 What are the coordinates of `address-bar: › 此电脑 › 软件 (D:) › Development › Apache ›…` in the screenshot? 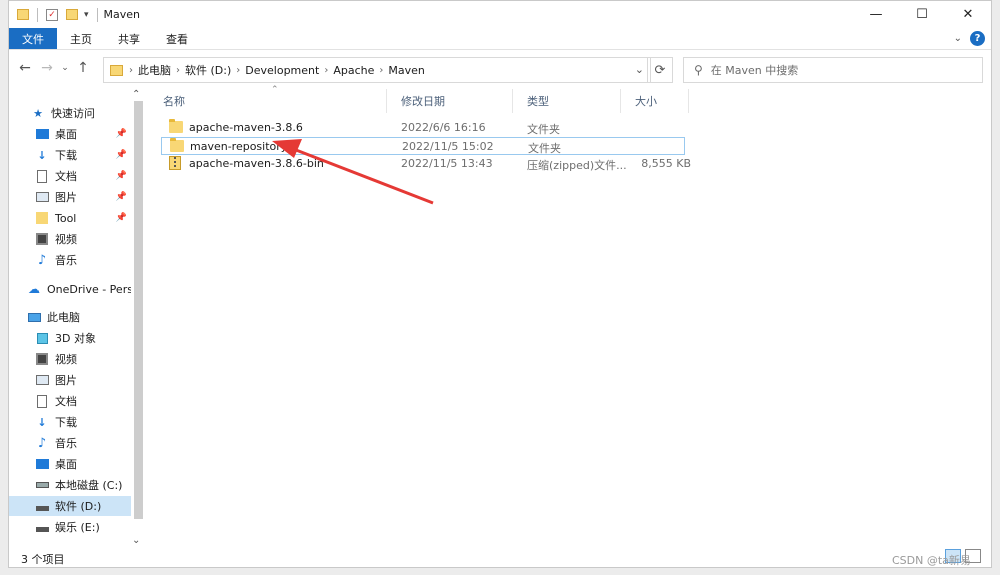 It's located at (377, 70).